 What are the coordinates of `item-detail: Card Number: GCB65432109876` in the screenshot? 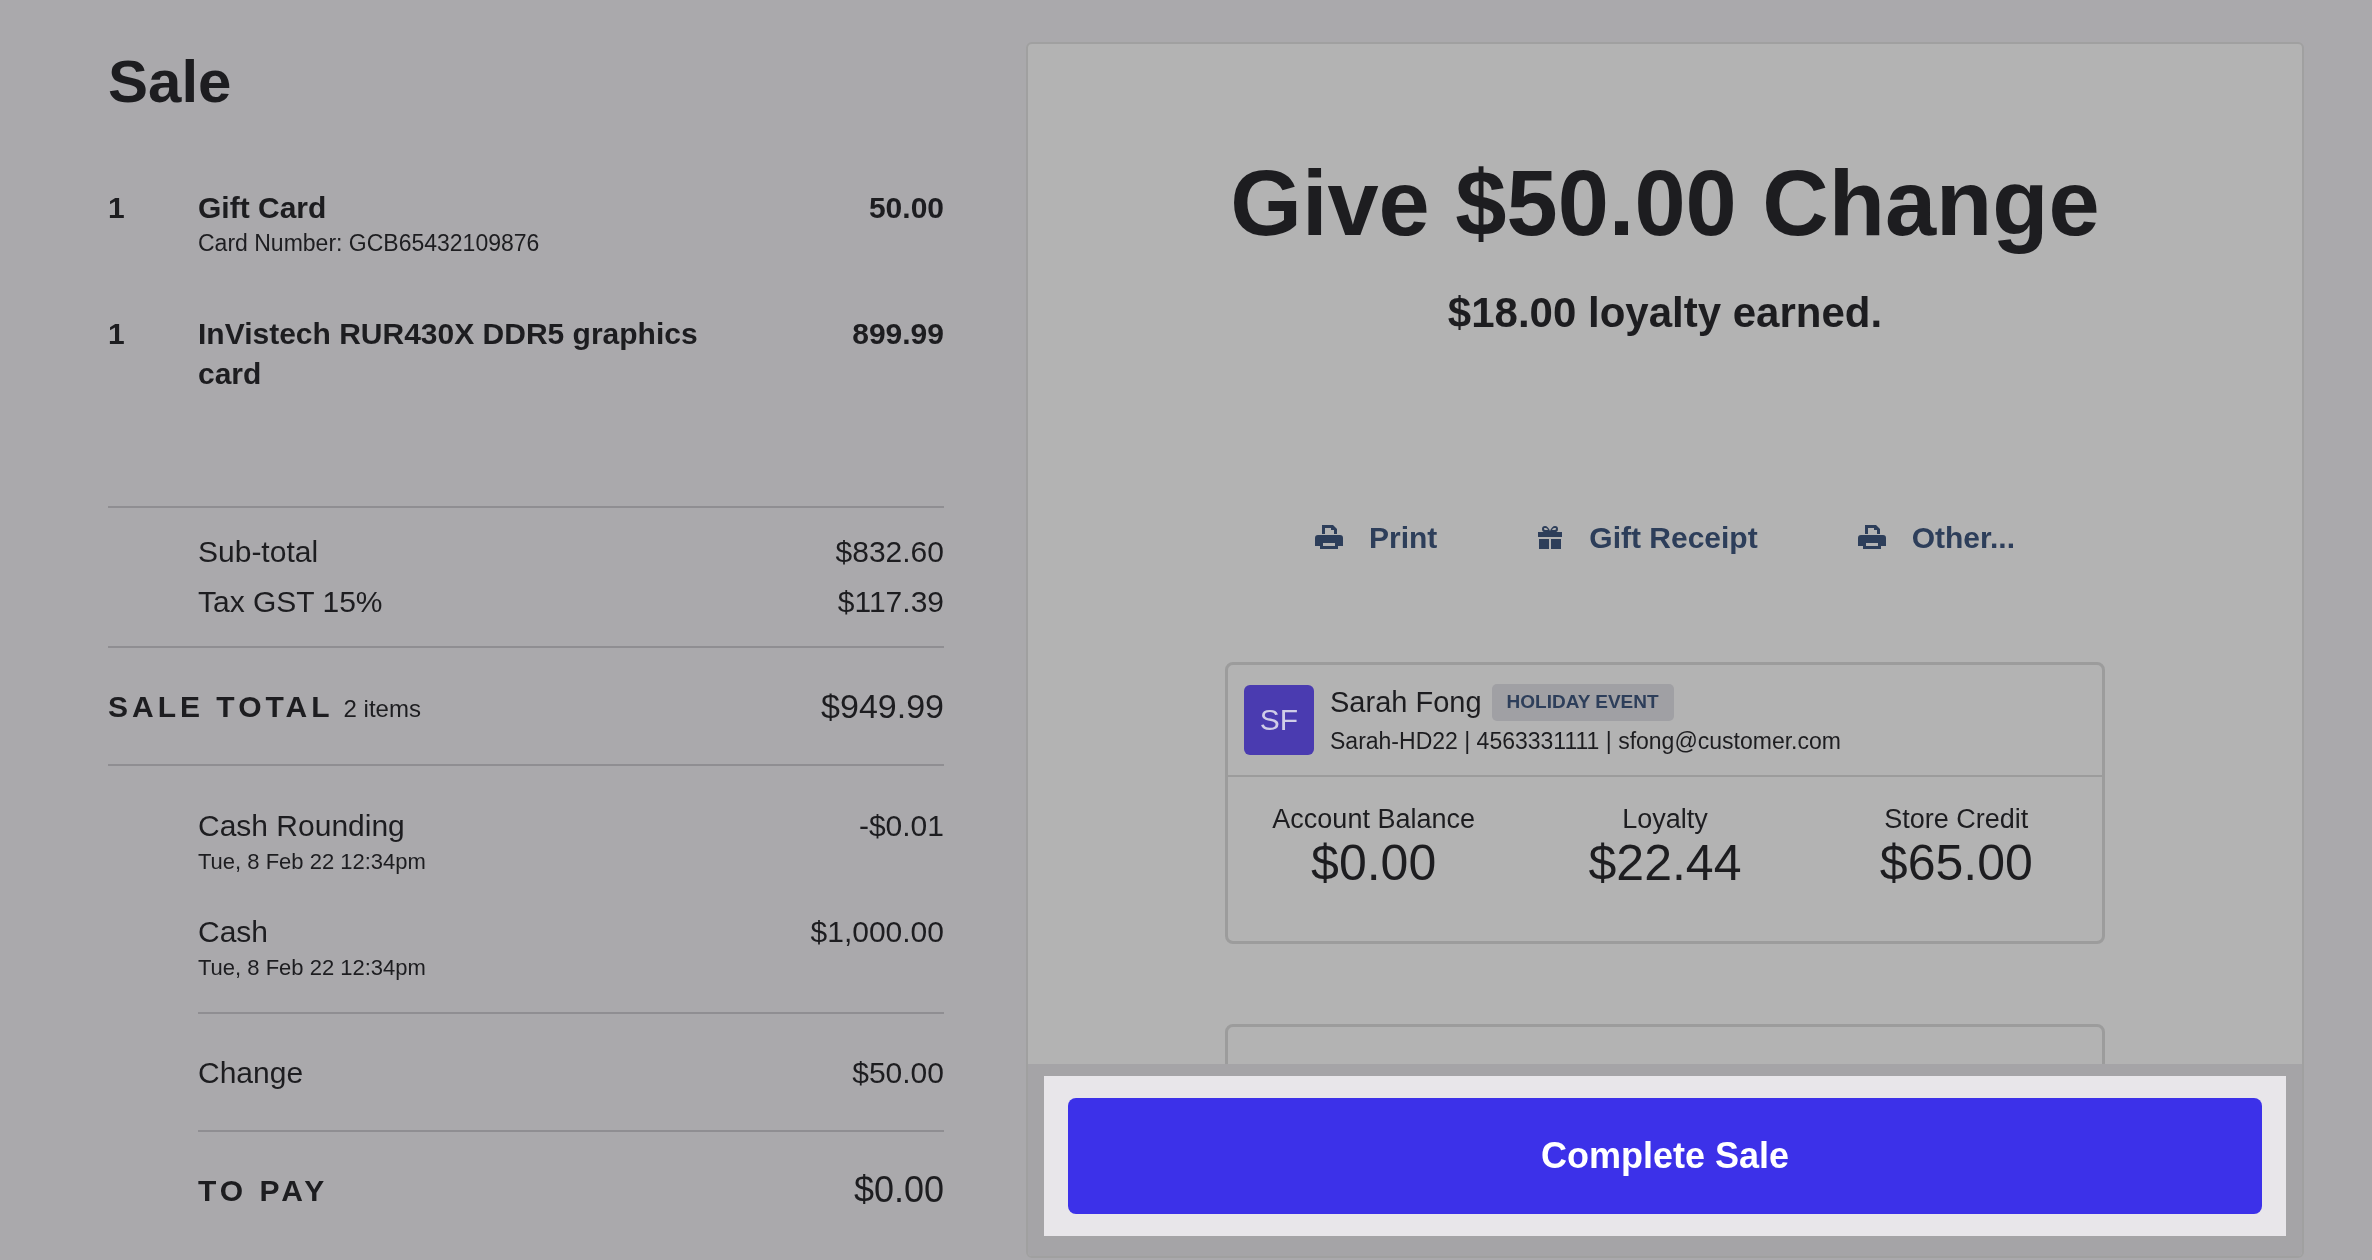 It's located at (369, 243).